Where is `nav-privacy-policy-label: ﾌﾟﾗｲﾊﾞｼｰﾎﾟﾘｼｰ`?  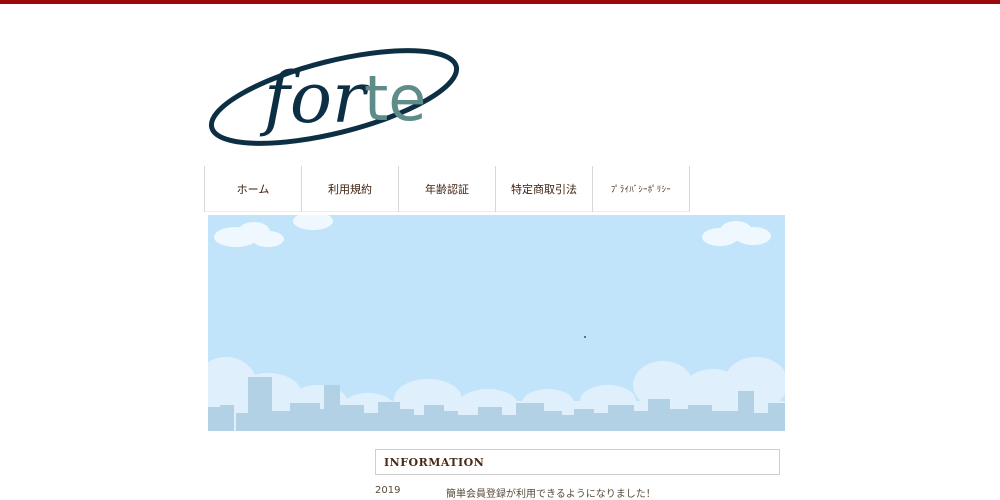
nav-privacy-policy-label: ﾌﾟﾗｲﾊﾞｼｰﾎﾟﾘｼｰ is located at coordinates (641, 190).